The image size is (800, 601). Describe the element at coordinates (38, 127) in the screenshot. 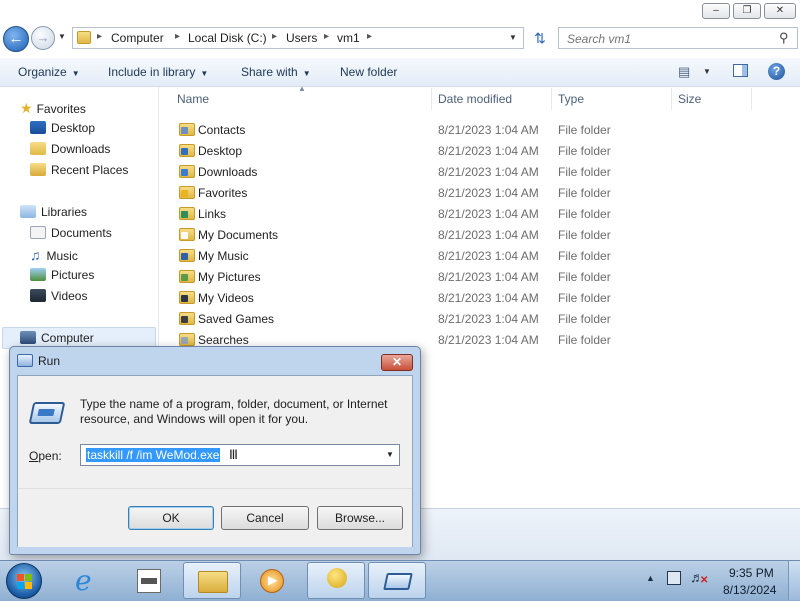

I see `desktop-icon` at that location.